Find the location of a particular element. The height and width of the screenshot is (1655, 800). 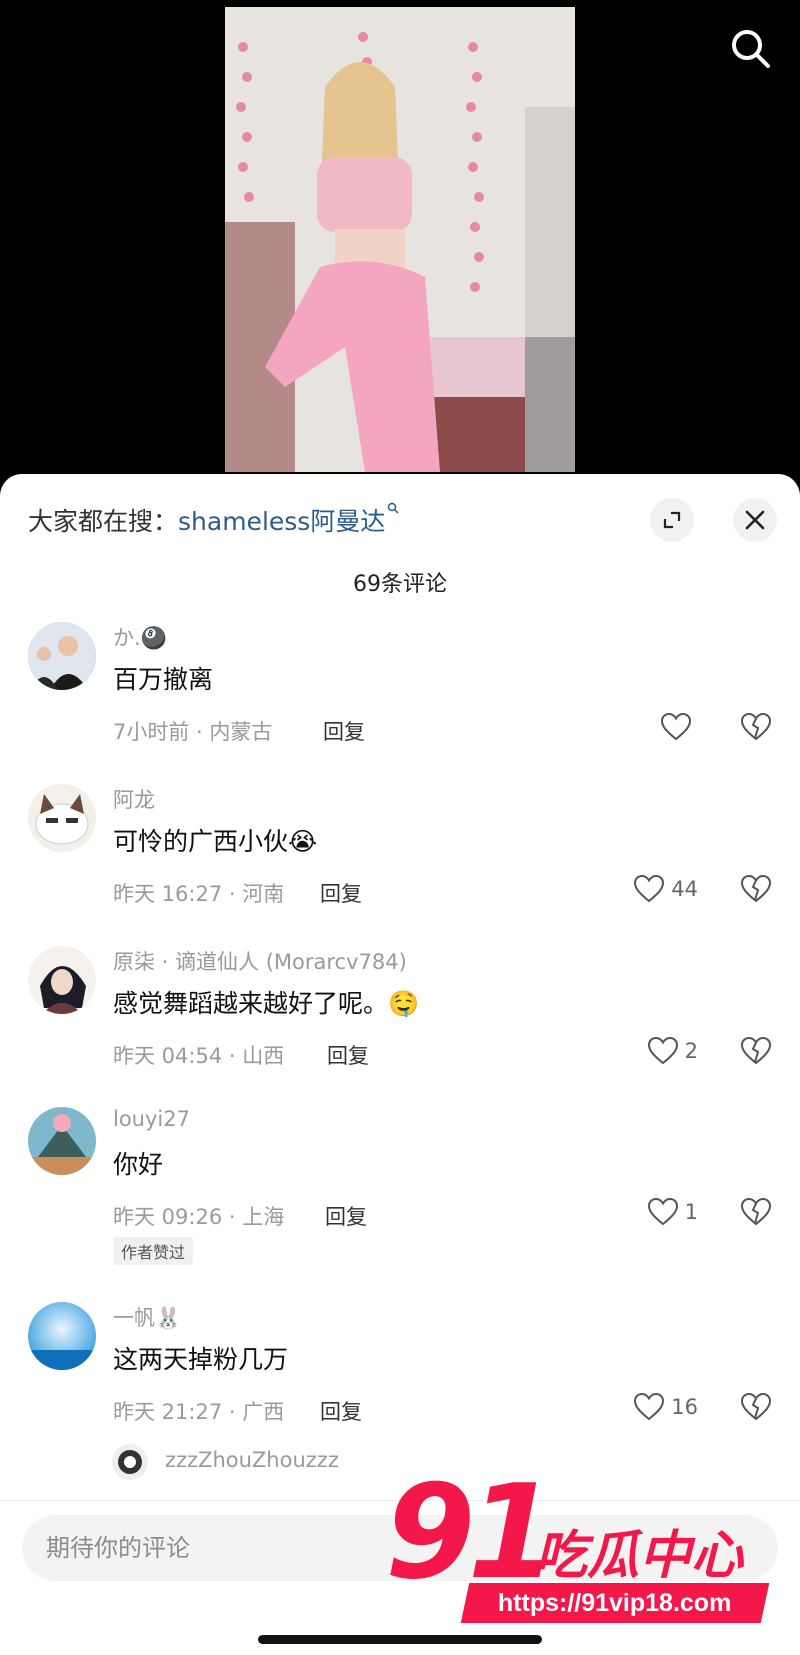

close-icon is located at coordinates (755, 520).